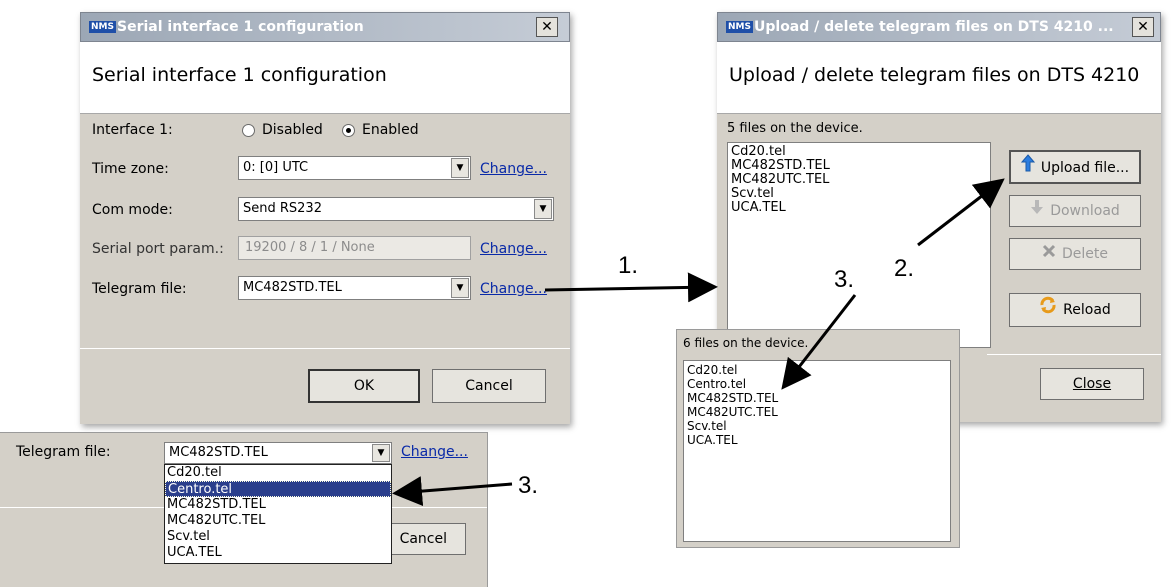 The height and width of the screenshot is (587, 1171). I want to click on serialparam-value: 19200 / 8 / 1 / None, so click(310, 247).